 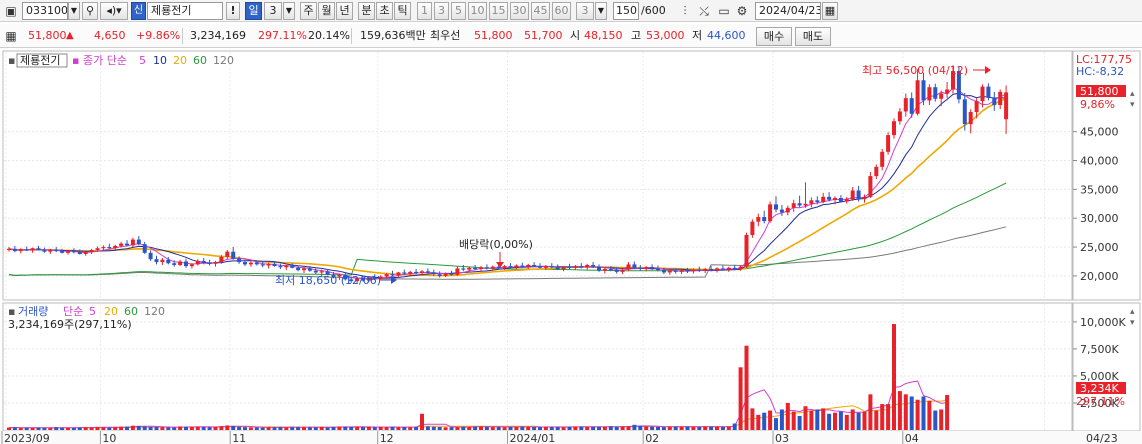 What do you see at coordinates (458, 11) in the screenshot?
I see `interval-5-button: 5` at bounding box center [458, 11].